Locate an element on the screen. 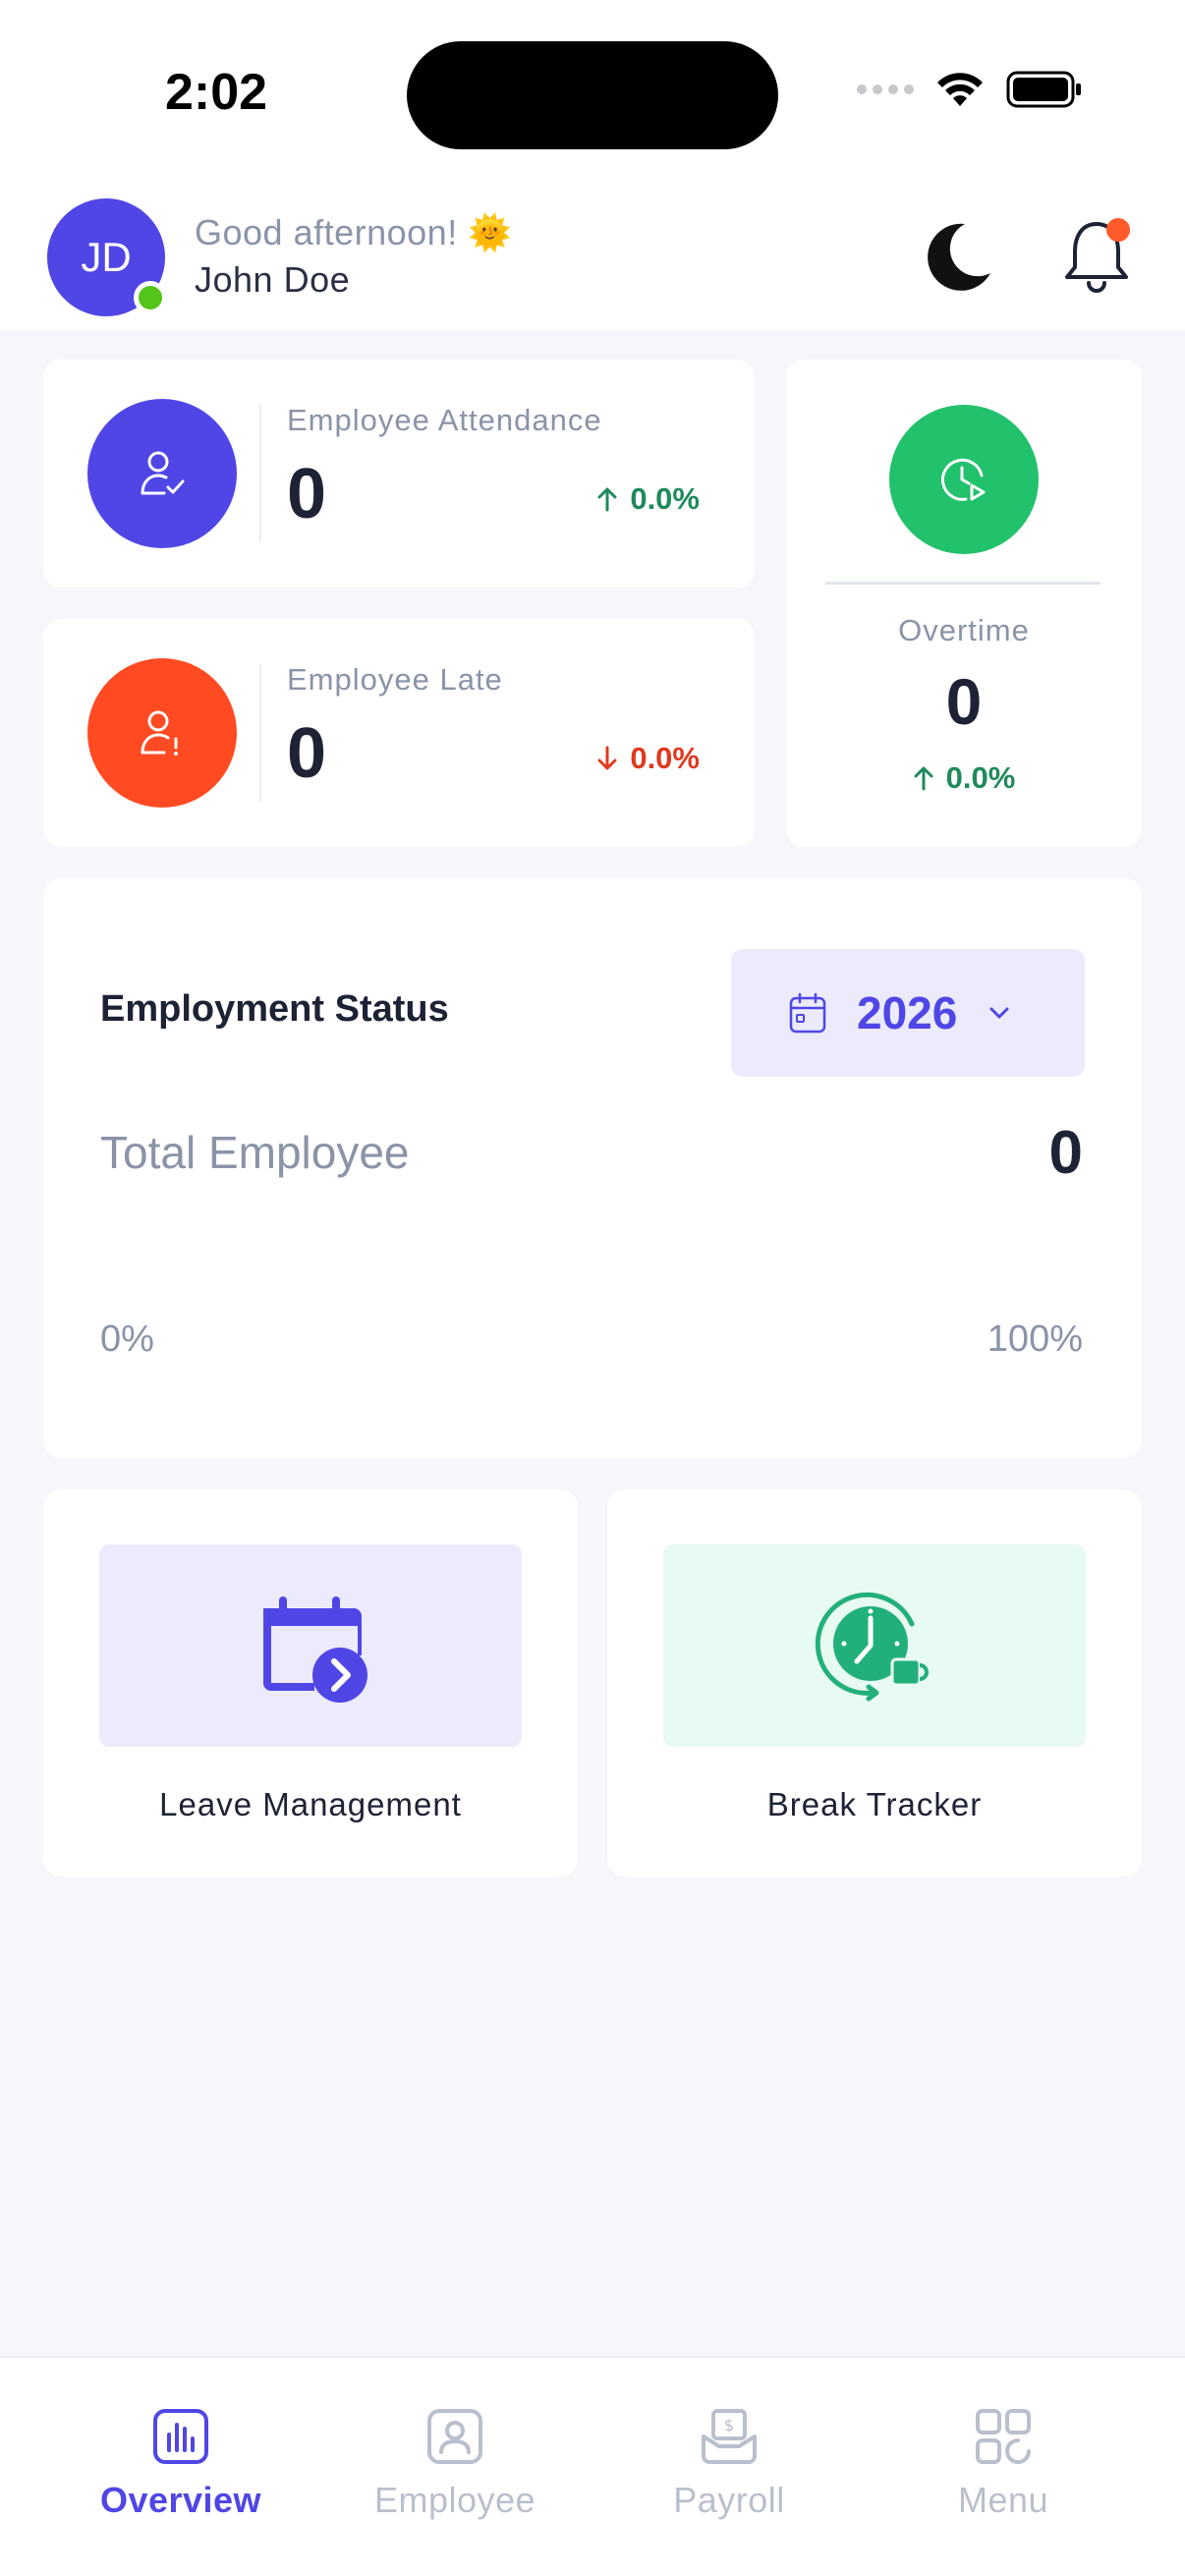  overtime-icon-circle is located at coordinates (964, 479).